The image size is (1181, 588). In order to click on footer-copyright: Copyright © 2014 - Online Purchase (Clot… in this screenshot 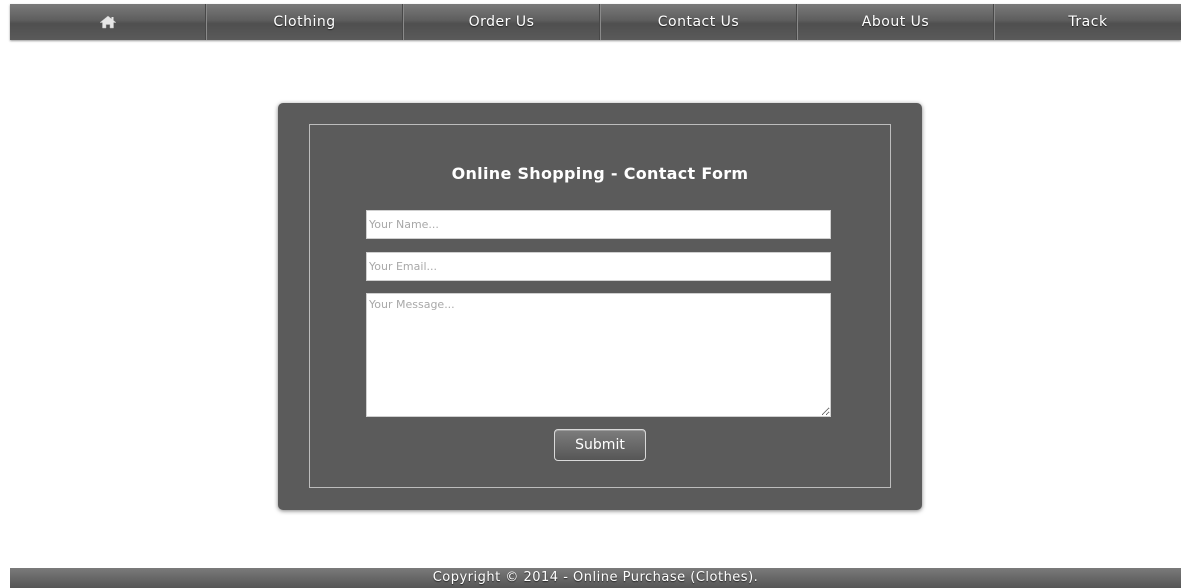, I will do `click(595, 577)`.